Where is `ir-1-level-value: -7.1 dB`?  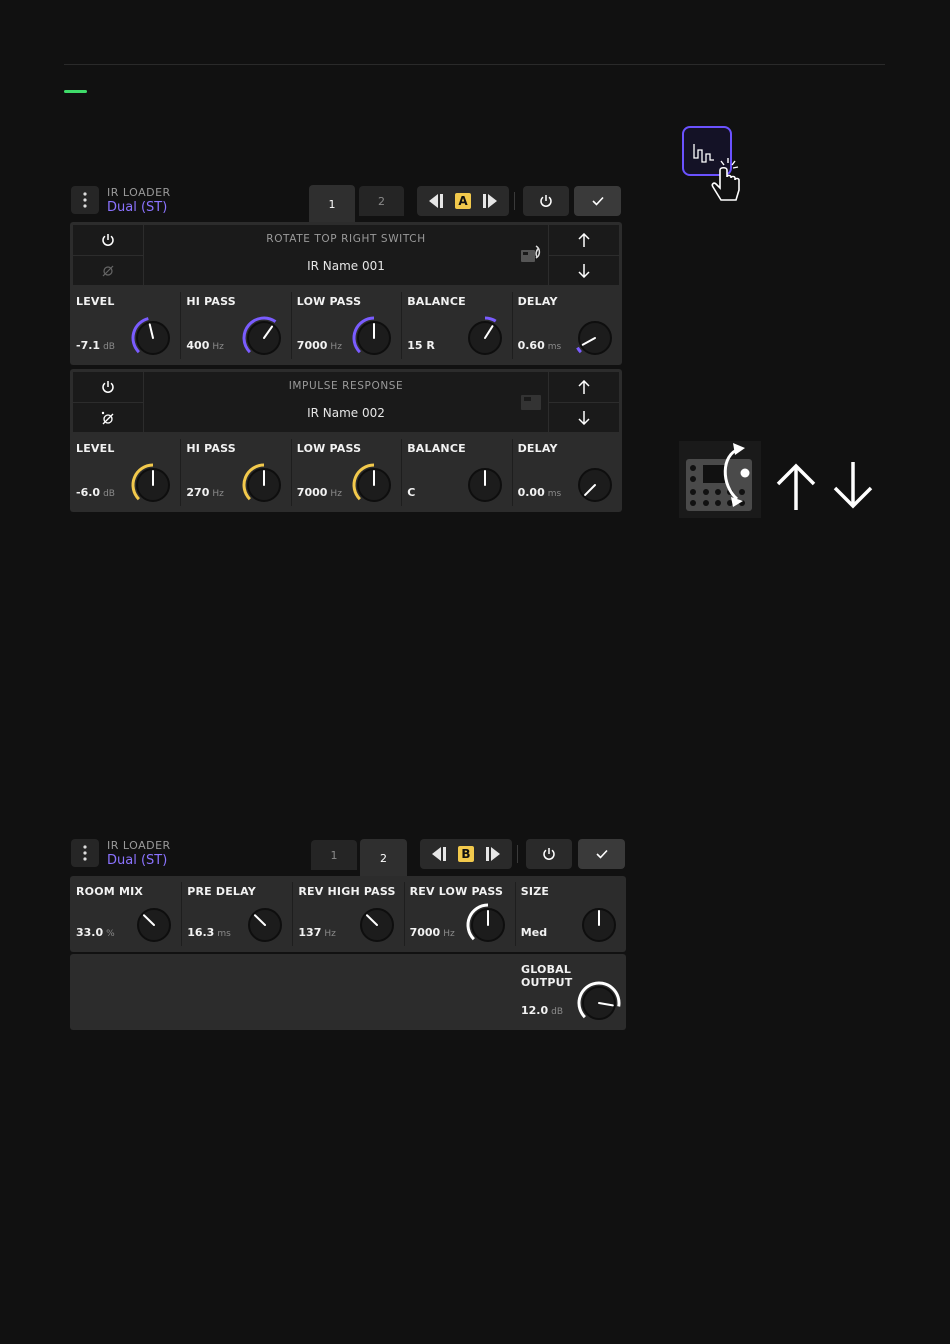
ir-1-level-value: -7.1 dB is located at coordinates (95, 345).